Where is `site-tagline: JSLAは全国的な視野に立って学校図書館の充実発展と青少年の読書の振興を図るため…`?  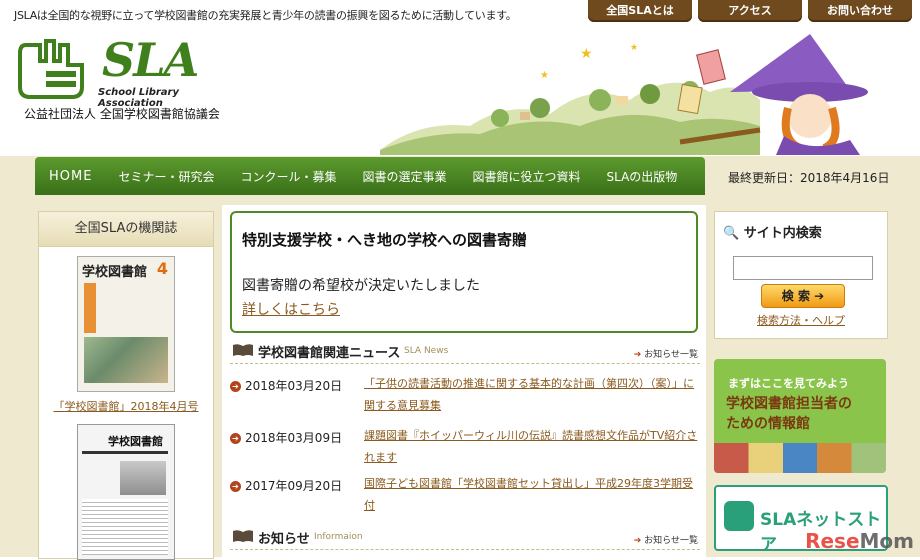 site-tagline: JSLAは全国的な視野に立って学校図書館の充実発展と青少年の読書の振興を図るため… is located at coordinates (265, 15).